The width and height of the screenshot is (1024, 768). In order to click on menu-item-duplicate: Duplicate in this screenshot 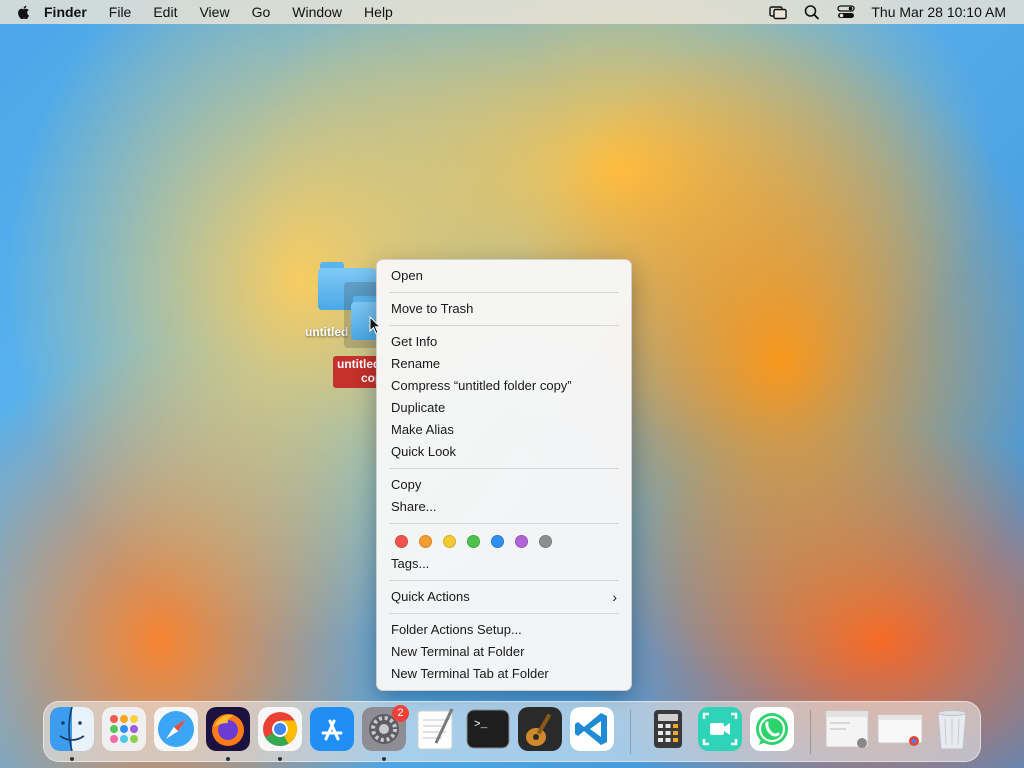, I will do `click(504, 408)`.